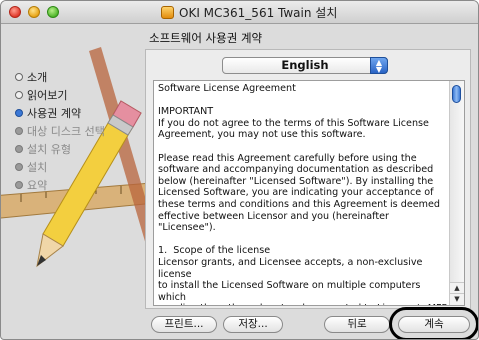  What do you see at coordinates (357, 324) in the screenshot?
I see `back-button: 뒤로` at bounding box center [357, 324].